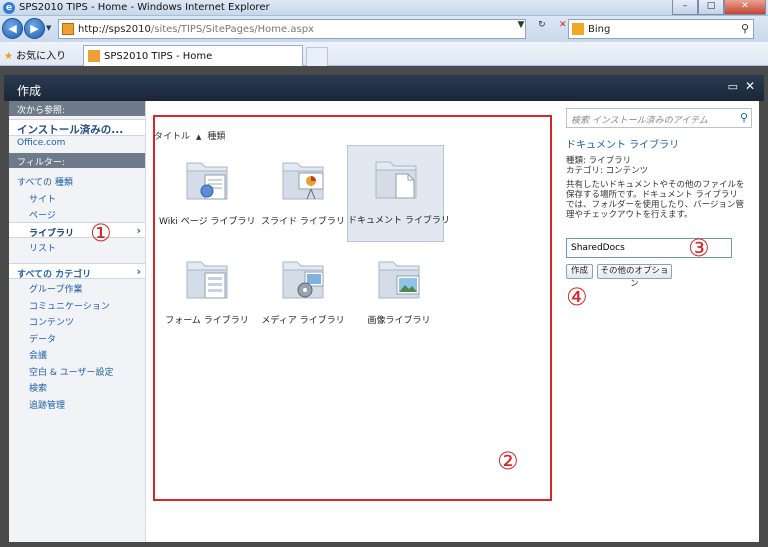 This screenshot has width=768, height=547. What do you see at coordinates (12, 28) in the screenshot?
I see `back-button: ◀` at bounding box center [12, 28].